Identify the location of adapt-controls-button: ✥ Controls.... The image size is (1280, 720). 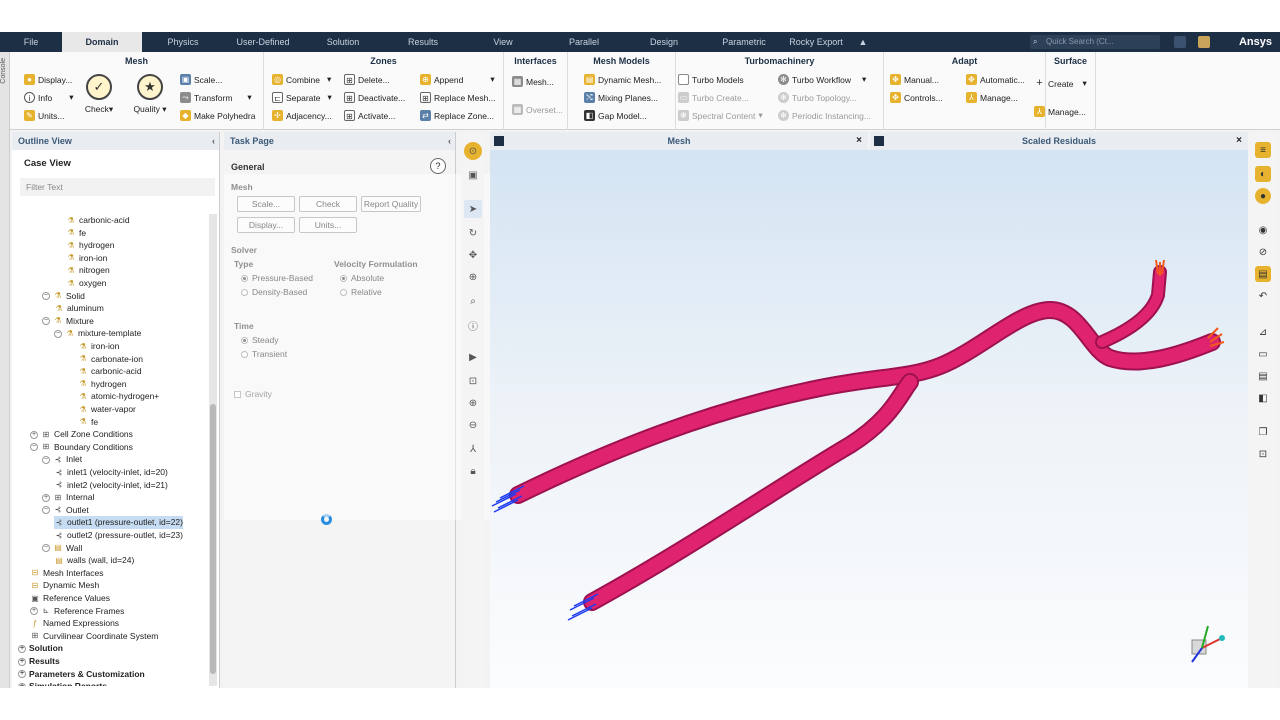
(916, 97).